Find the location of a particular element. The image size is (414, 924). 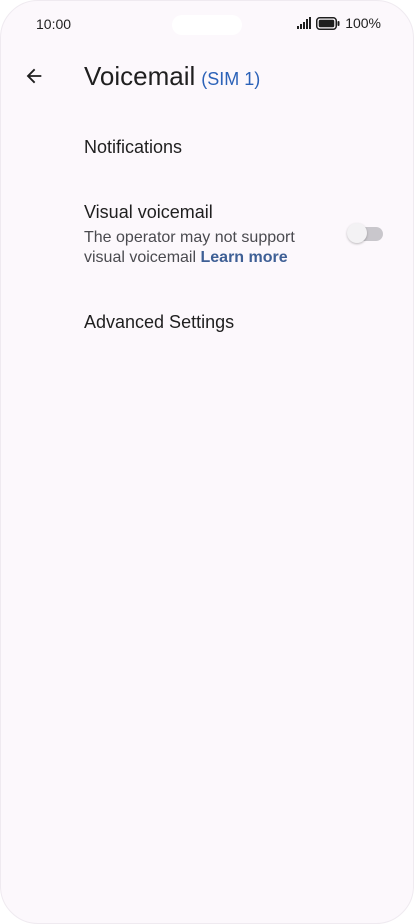

advanced-settings-title: Advanced Settings is located at coordinates (159, 322).